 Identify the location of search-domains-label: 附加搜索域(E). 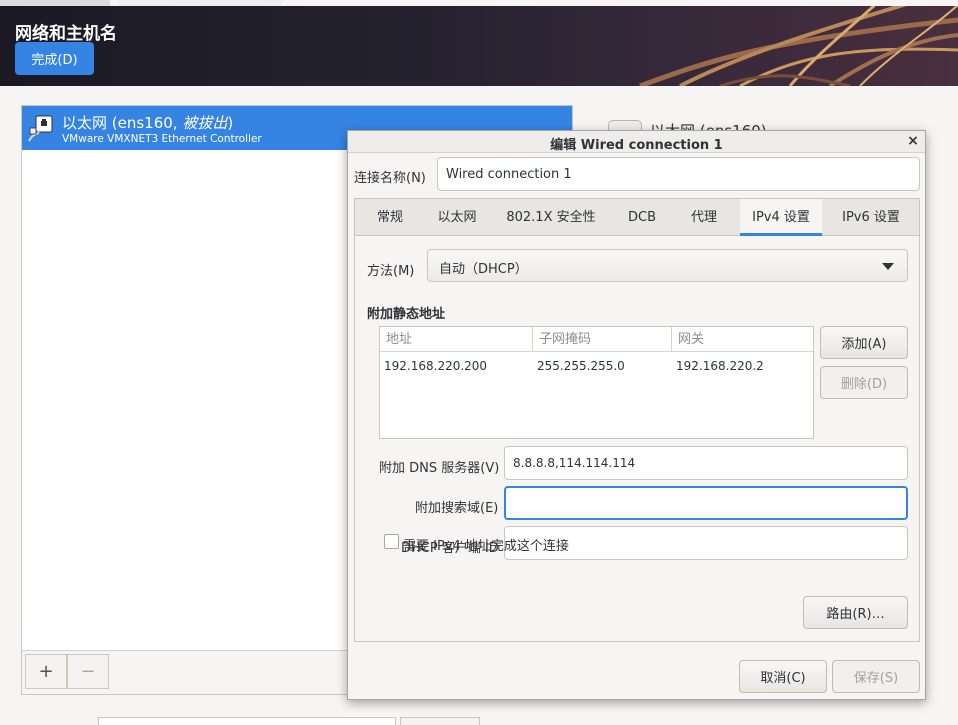
(457, 508).